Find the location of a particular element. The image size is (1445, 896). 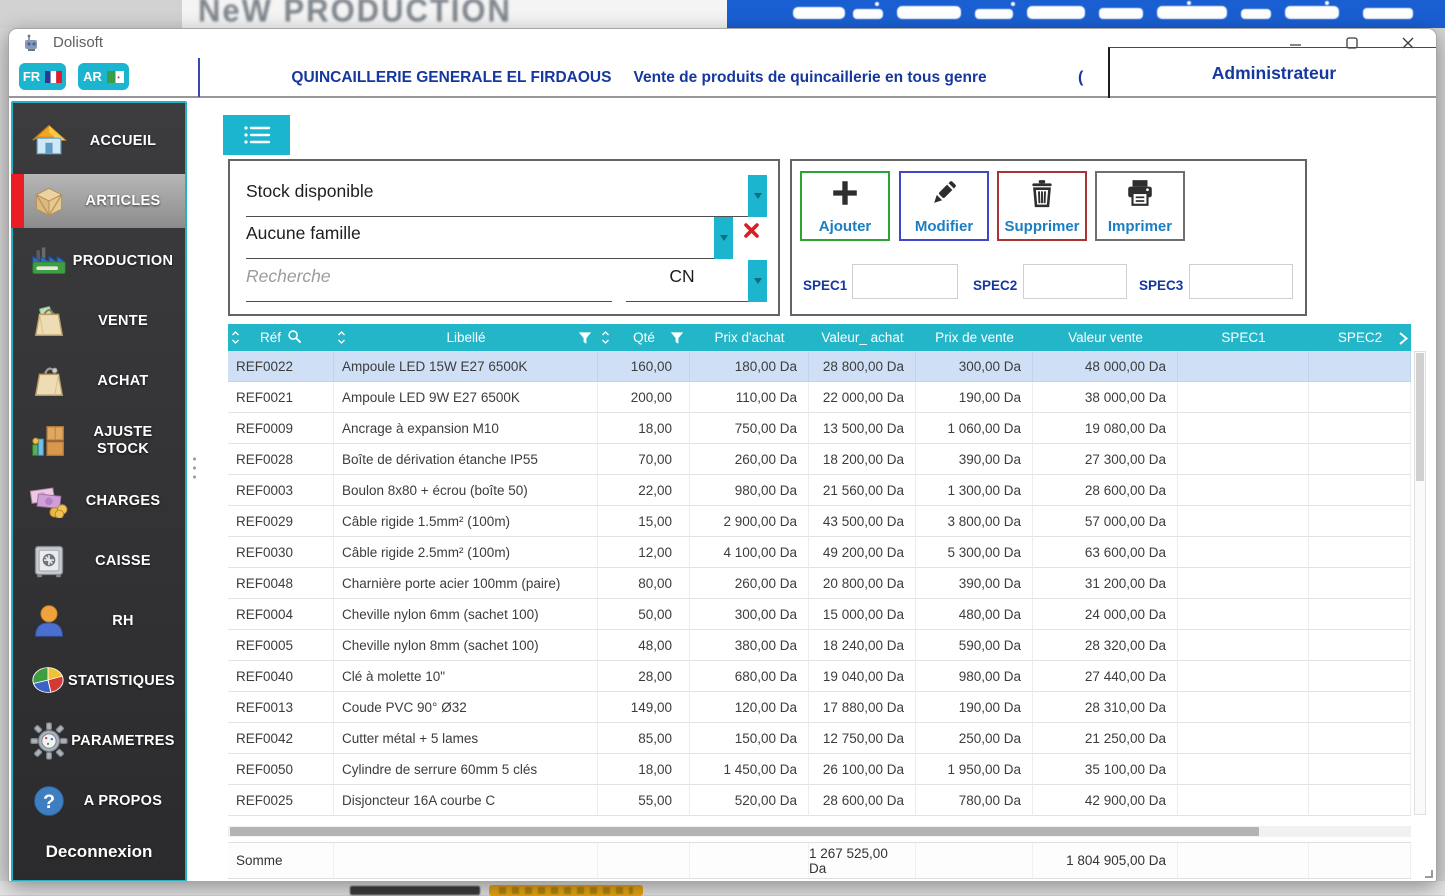

table-cell: REF0004 is located at coordinates (281, 614).